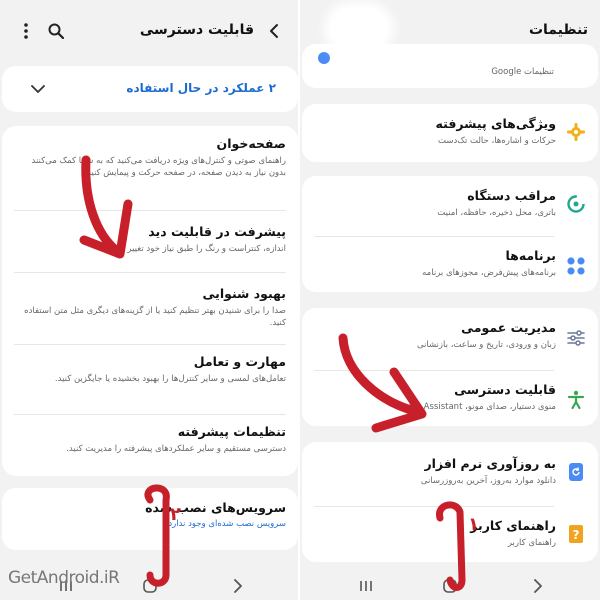 The image size is (600, 600). I want to click on item-title: راهنمای کاربر, so click(513, 525).